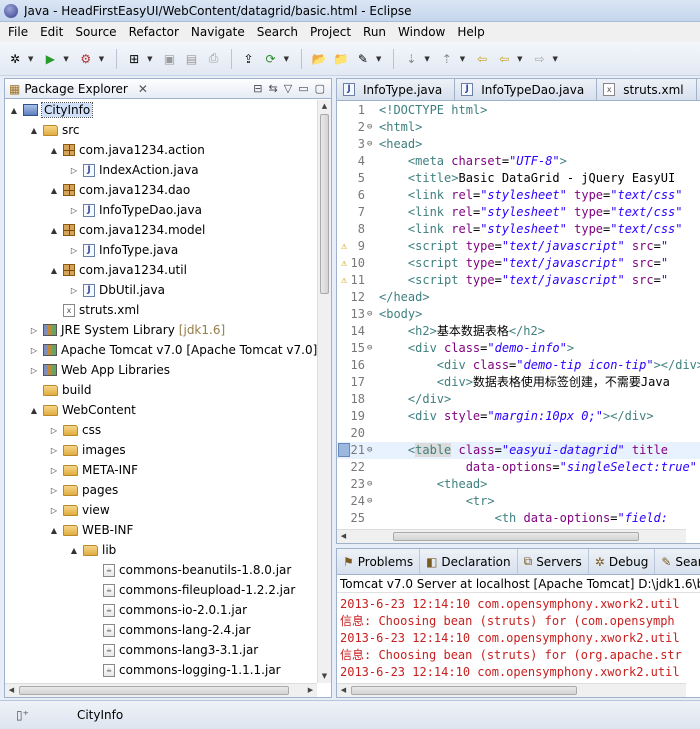  What do you see at coordinates (86, 59) in the screenshot?
I see `external-tools-icon: ⚙` at bounding box center [86, 59].